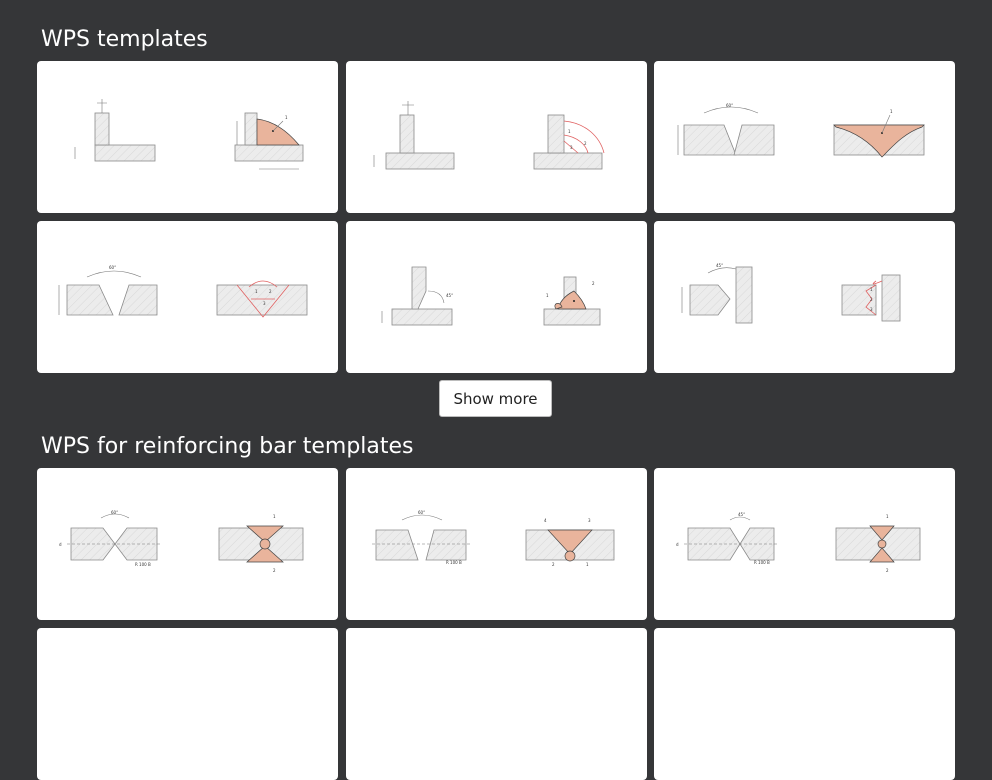  I want to click on template-card-corner-bevel-multi-pass: 45° 1 2 3, so click(804, 297).